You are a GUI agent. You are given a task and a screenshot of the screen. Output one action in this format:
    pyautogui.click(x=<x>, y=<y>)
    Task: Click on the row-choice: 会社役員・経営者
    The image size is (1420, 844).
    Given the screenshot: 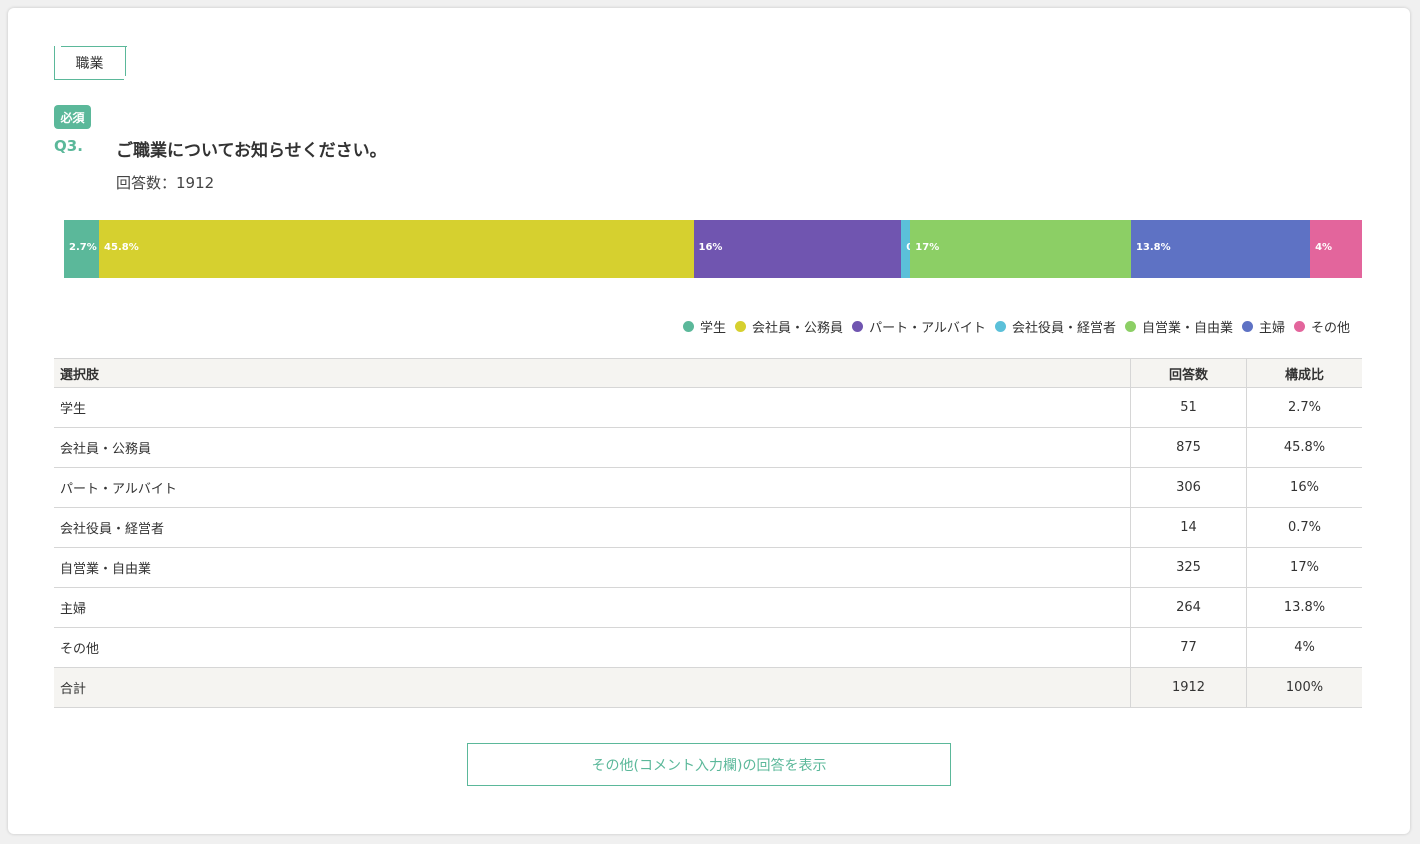 What is the action you would take?
    pyautogui.click(x=592, y=527)
    